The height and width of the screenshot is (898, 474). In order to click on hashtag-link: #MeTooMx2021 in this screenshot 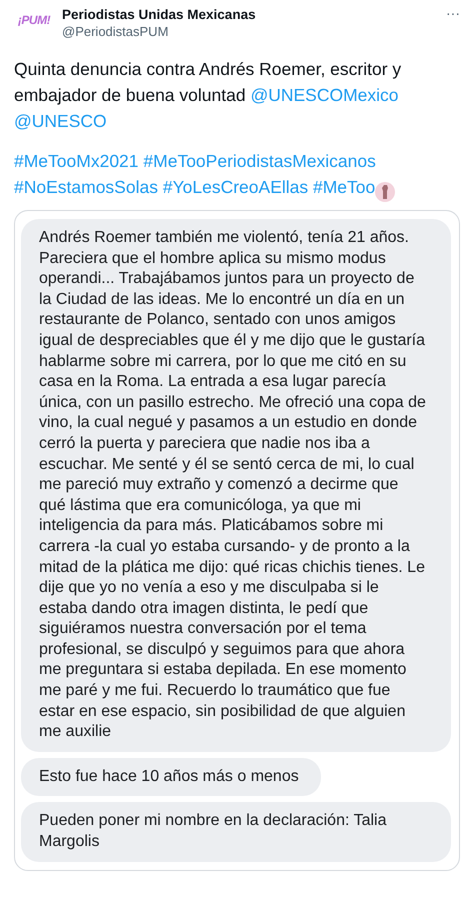, I will do `click(76, 161)`.